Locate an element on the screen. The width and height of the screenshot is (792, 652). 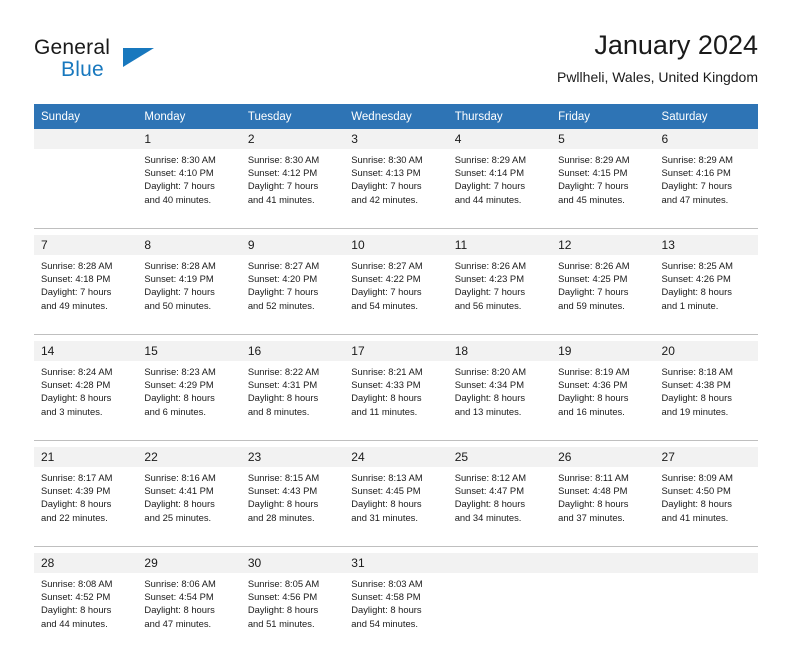
sunrise-text: Sunrise: 8:21 AM is located at coordinates (387, 371).